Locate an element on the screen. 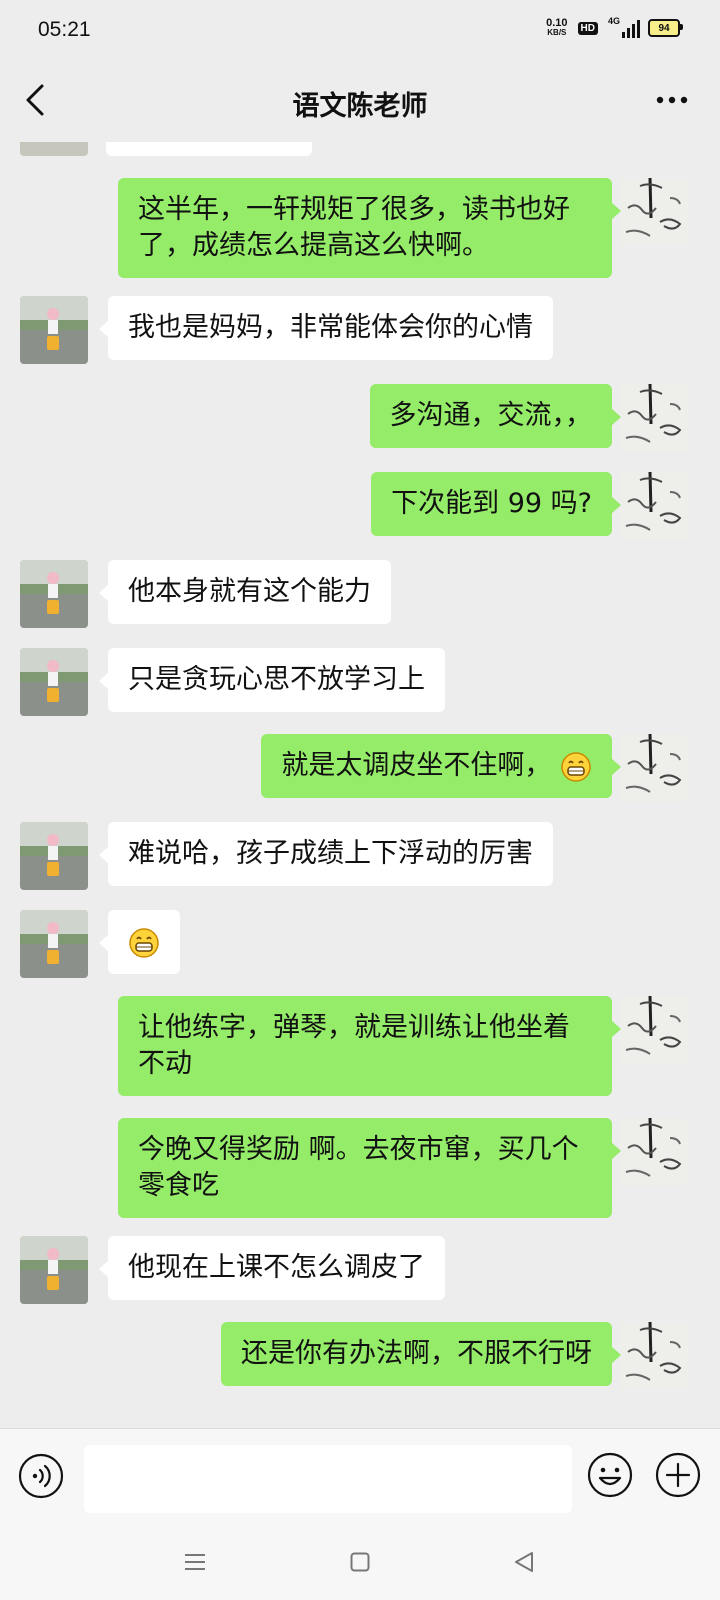 The width and height of the screenshot is (720, 1600). net-speed-unit: KB/S is located at coordinates (557, 32).